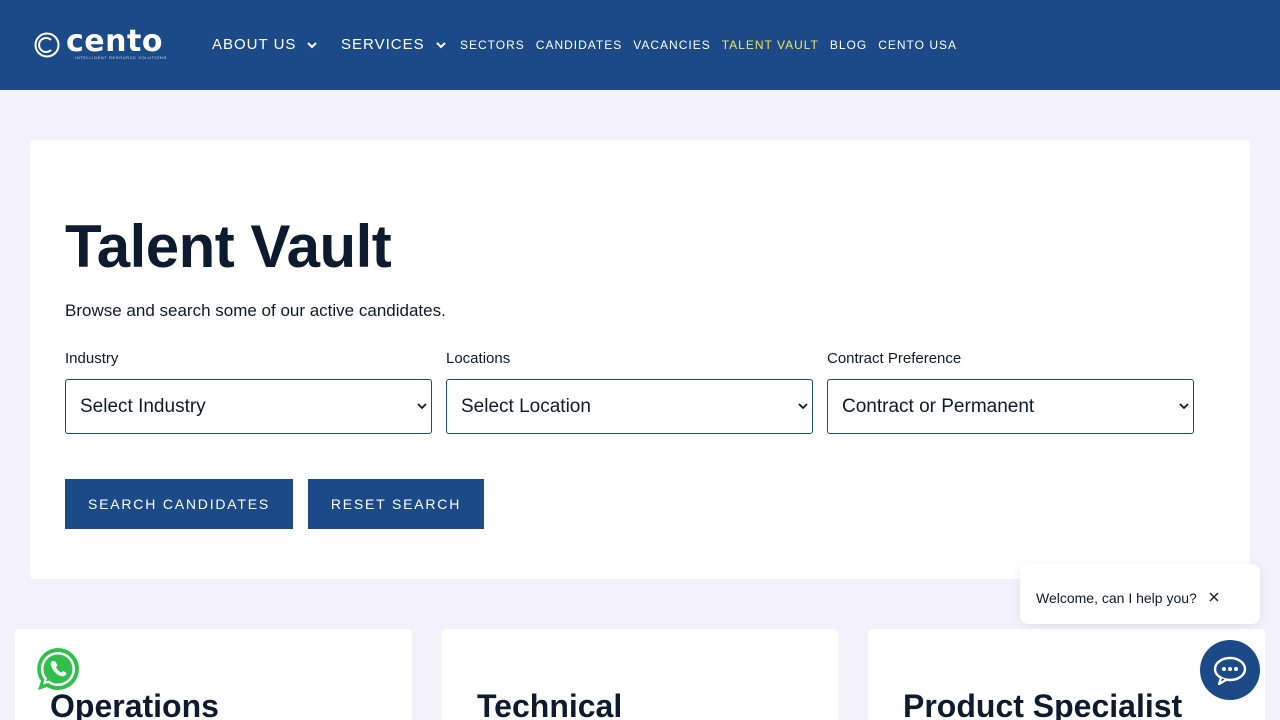  Describe the element at coordinates (526, 406) in the screenshot. I see `location-select-value: Select Location` at that location.